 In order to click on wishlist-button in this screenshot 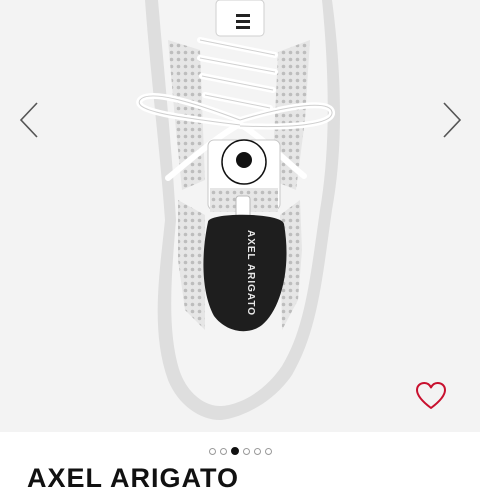, I will do `click(431, 396)`.